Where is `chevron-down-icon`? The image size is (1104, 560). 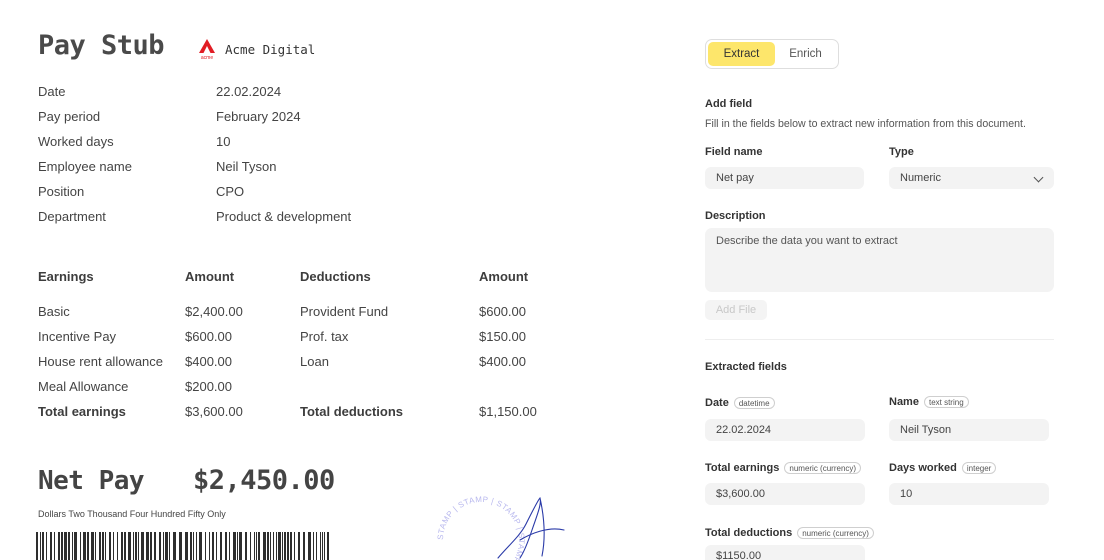 chevron-down-icon is located at coordinates (1038, 177).